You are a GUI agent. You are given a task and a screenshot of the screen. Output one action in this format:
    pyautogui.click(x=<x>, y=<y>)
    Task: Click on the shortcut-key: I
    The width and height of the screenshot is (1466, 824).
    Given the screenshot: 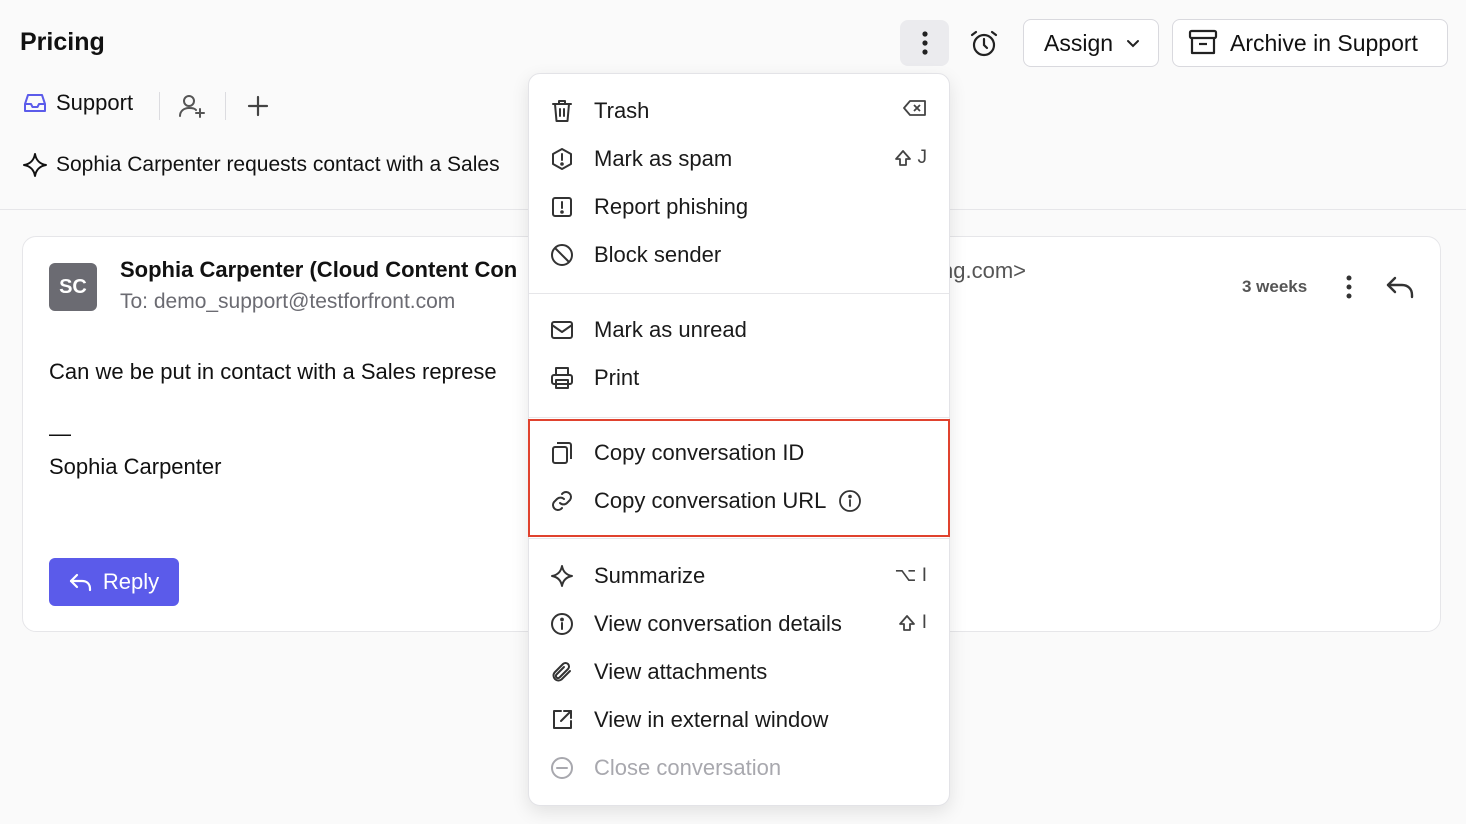 What is the action you would take?
    pyautogui.click(x=924, y=622)
    